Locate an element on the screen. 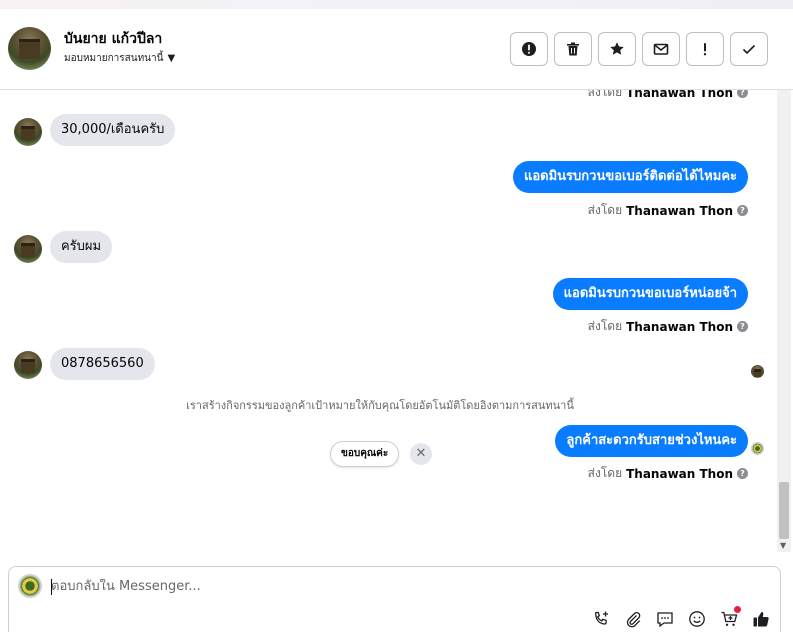 The height and width of the screenshot is (632, 793). spam-button is located at coordinates (529, 49).